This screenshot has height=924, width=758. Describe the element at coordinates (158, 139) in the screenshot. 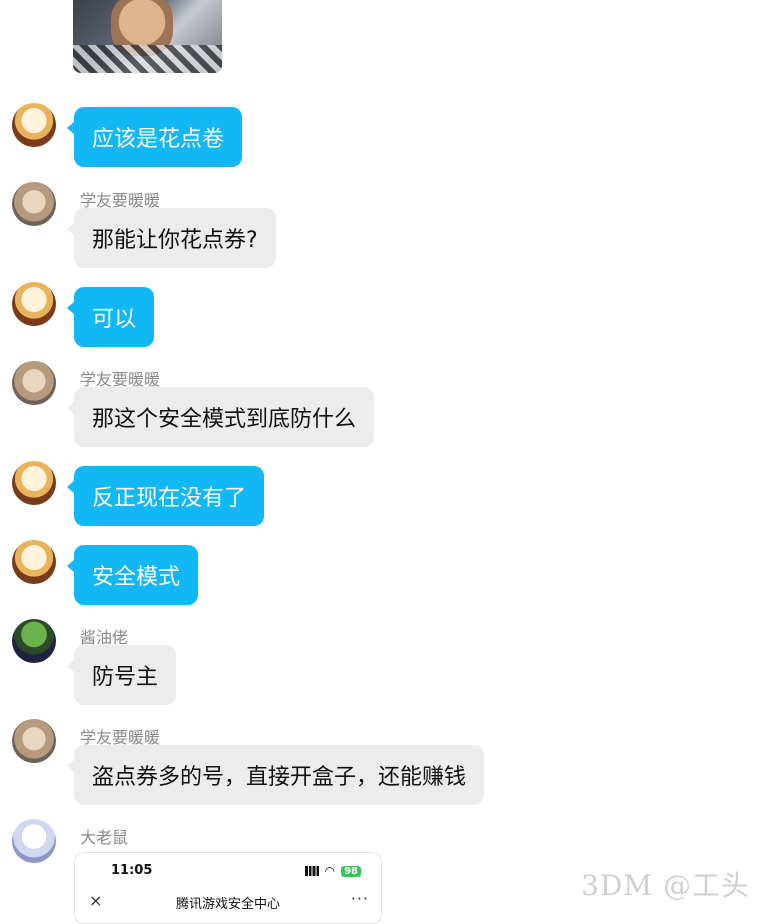

I see `message-text: 应该是花点卷` at that location.